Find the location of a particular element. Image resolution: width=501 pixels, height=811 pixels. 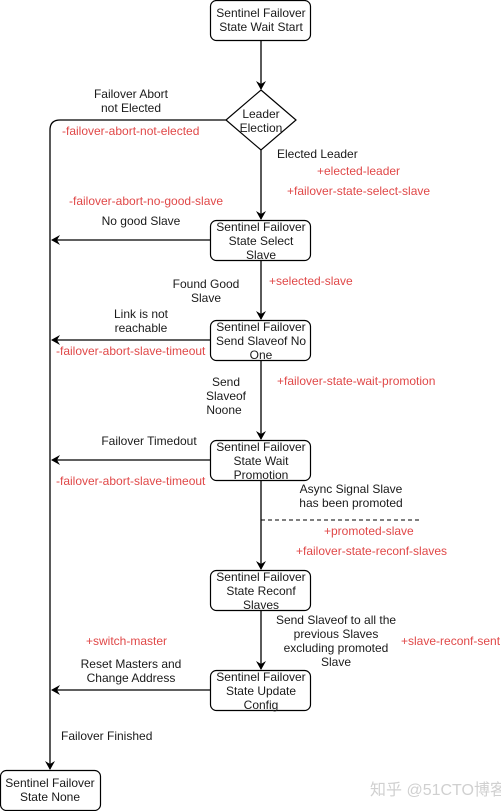

label-send-slaveof-noone: Send is located at coordinates (226, 382).